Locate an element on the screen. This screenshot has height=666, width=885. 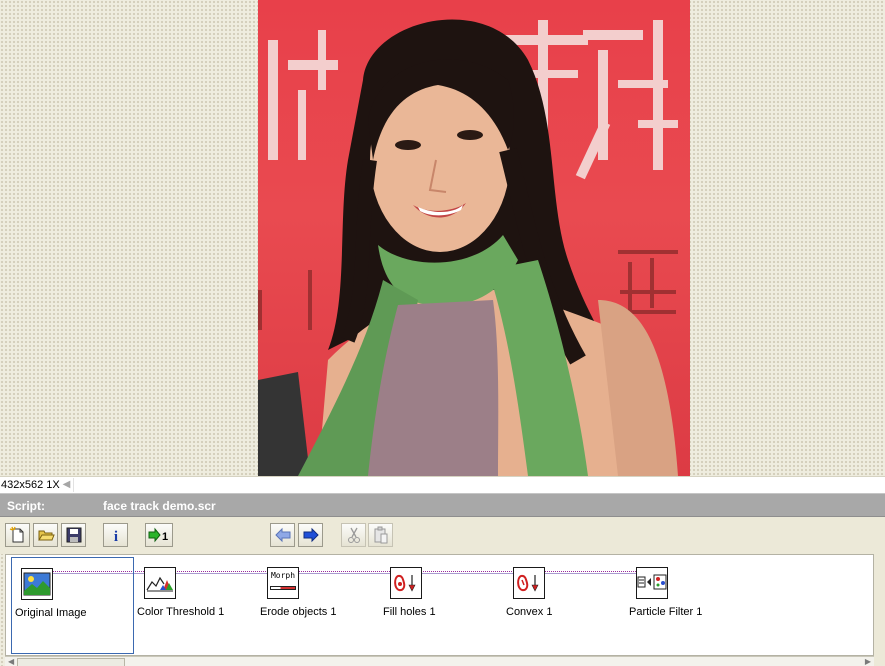
open-folder-icon is located at coordinates (46, 535).